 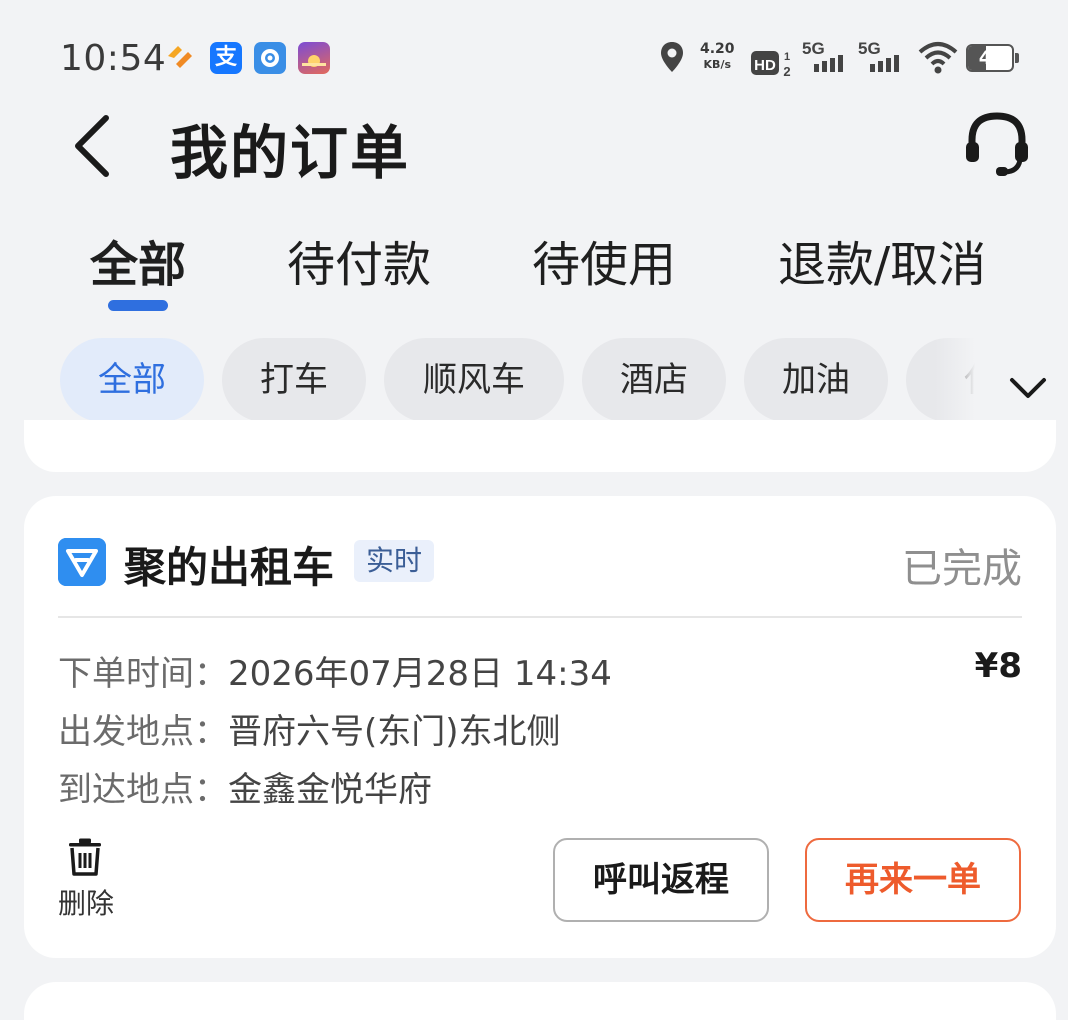 I want to click on hd-voice-icon: HD 1 2, so click(x=771, y=65).